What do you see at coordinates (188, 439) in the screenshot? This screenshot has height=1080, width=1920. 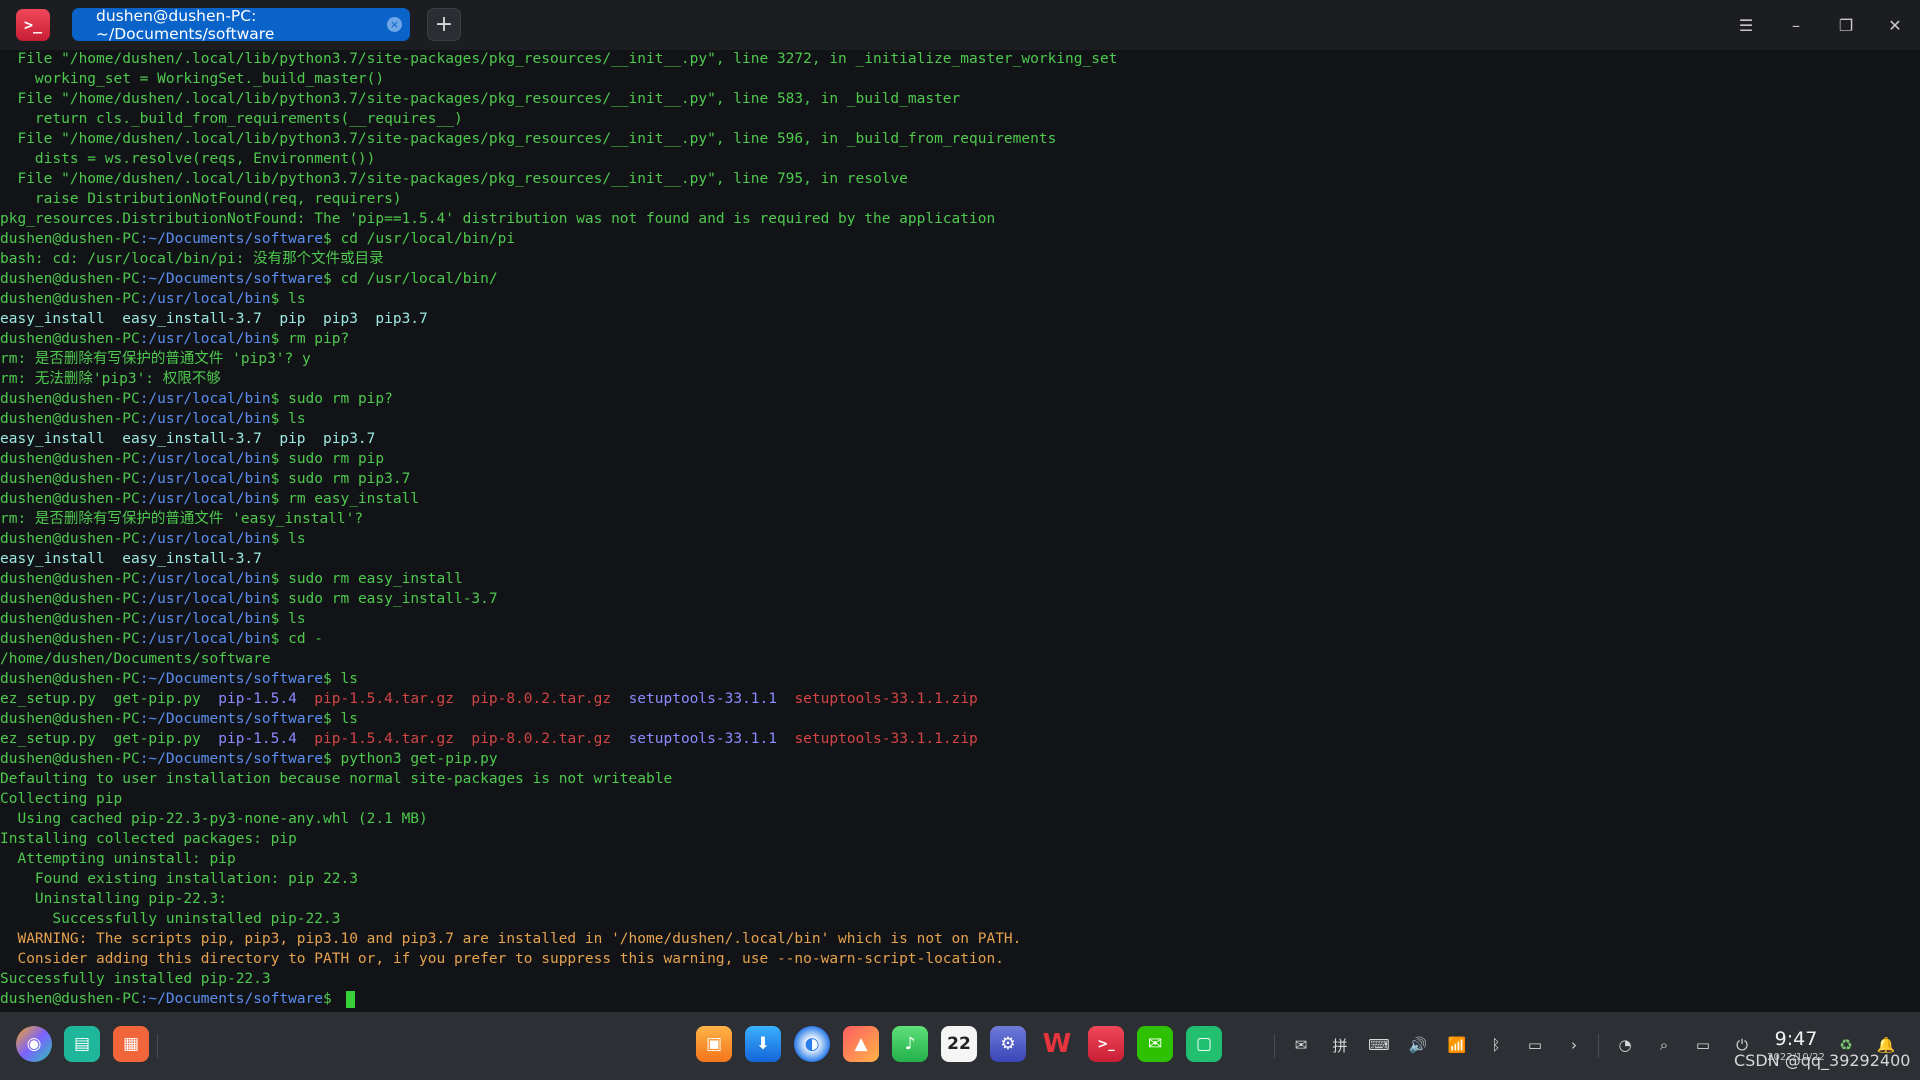 I see `terminal-text: easy_install easy_install-3.7 pip pip3.7` at bounding box center [188, 439].